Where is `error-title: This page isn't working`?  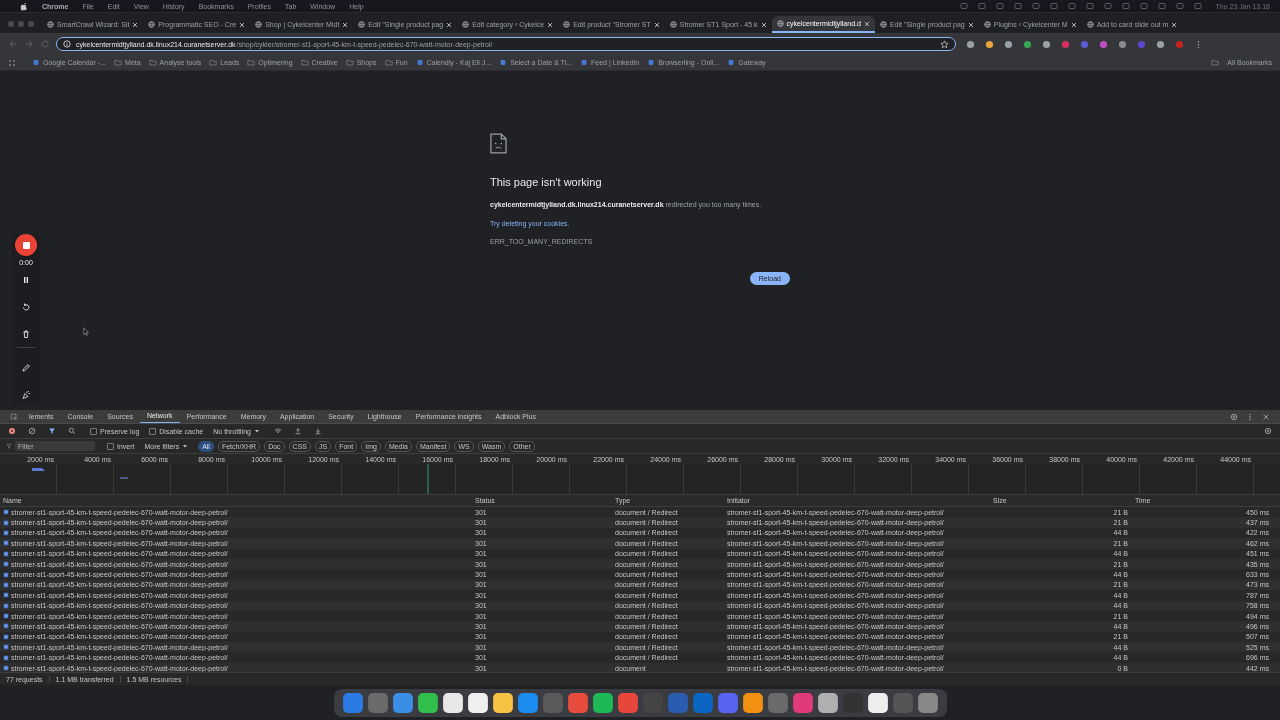
error-title: This page isn't working is located at coordinates (546, 182).